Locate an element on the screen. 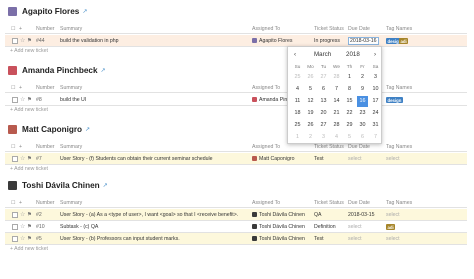 Image resolution: width=474 pixels, height=279 pixels. next-month-button: › is located at coordinates (375, 54).